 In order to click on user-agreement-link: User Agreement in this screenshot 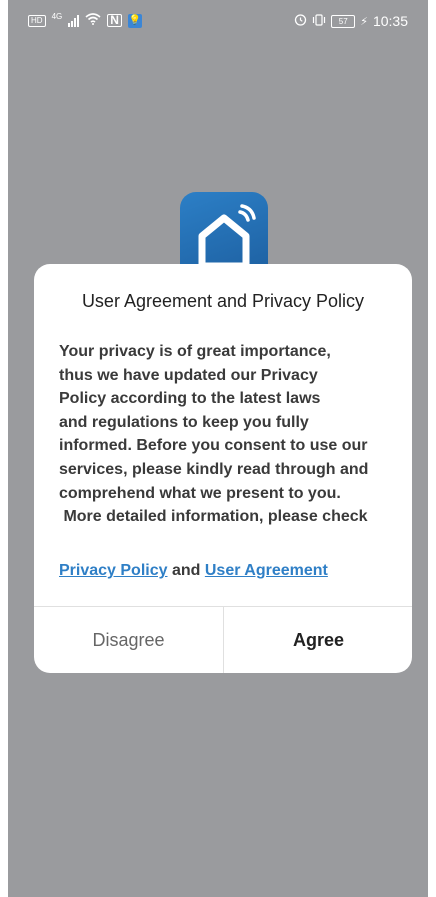, I will do `click(266, 570)`.